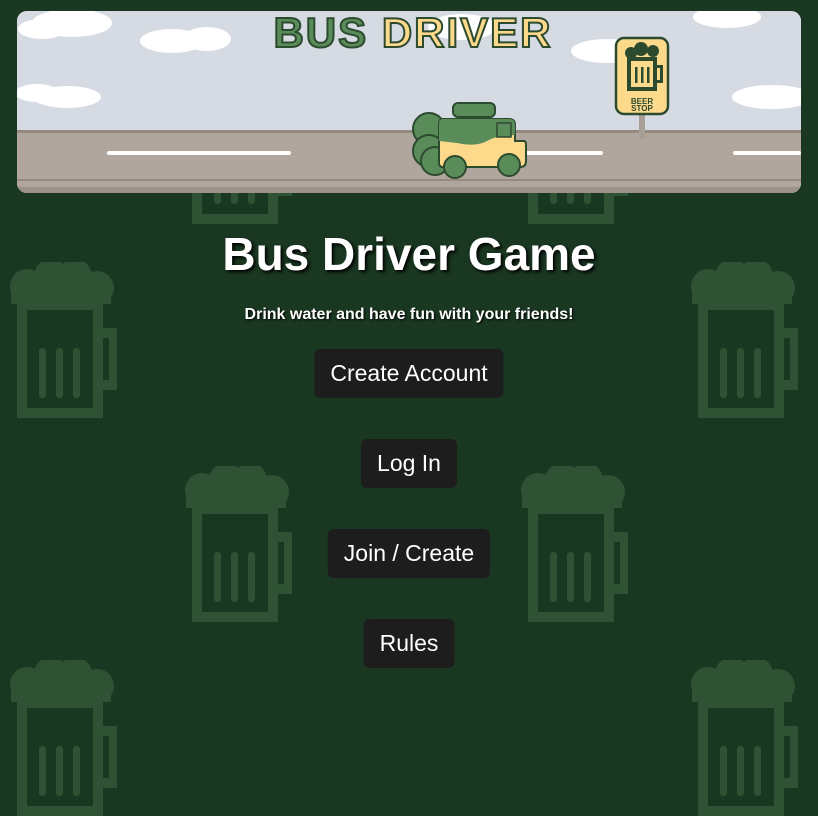 The height and width of the screenshot is (816, 818). What do you see at coordinates (409, 373) in the screenshot?
I see `create-account-button: Create Account` at bounding box center [409, 373].